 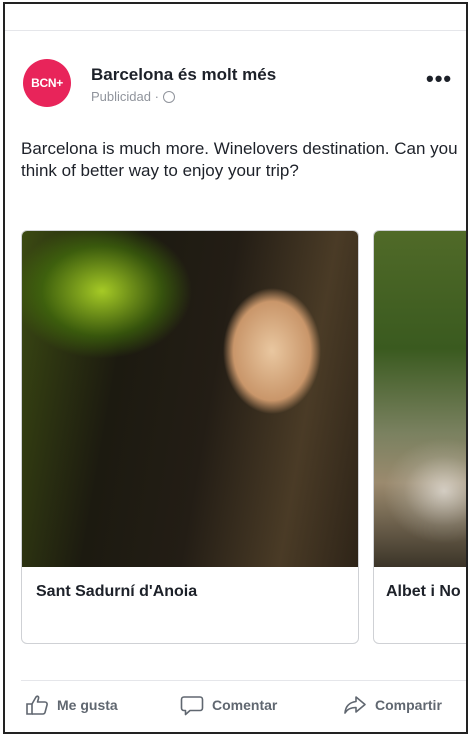 I want to click on comment-label: Comentar, so click(x=245, y=705).